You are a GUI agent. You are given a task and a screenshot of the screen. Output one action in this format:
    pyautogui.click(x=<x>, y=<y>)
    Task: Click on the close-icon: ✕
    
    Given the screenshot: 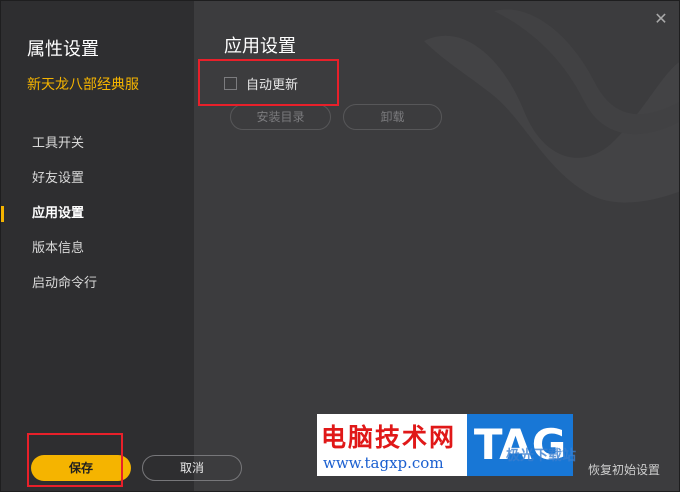 What is the action you would take?
    pyautogui.click(x=661, y=18)
    